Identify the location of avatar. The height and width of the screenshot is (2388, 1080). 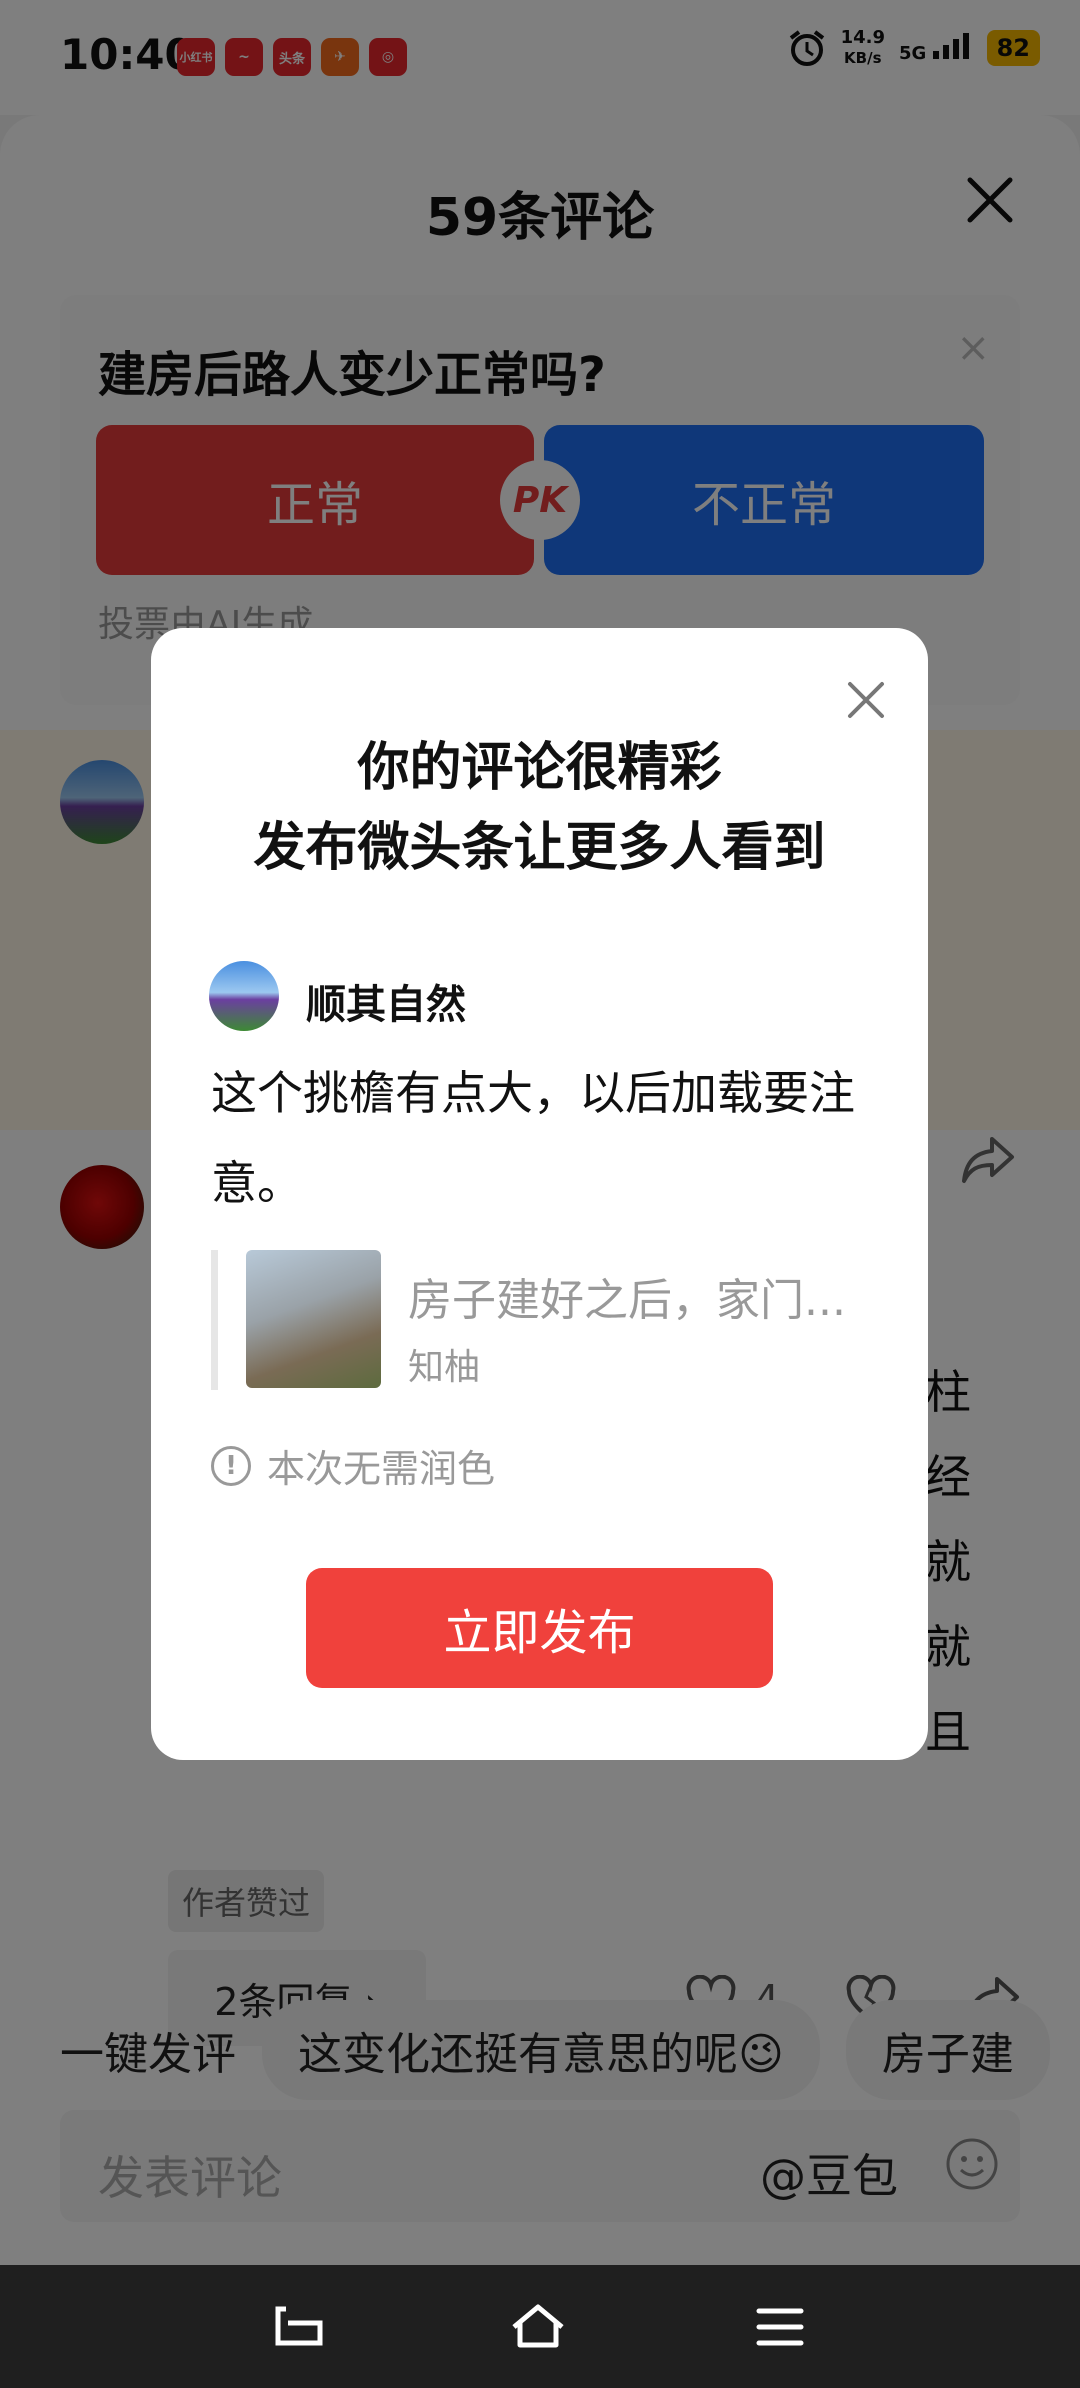
(244, 996).